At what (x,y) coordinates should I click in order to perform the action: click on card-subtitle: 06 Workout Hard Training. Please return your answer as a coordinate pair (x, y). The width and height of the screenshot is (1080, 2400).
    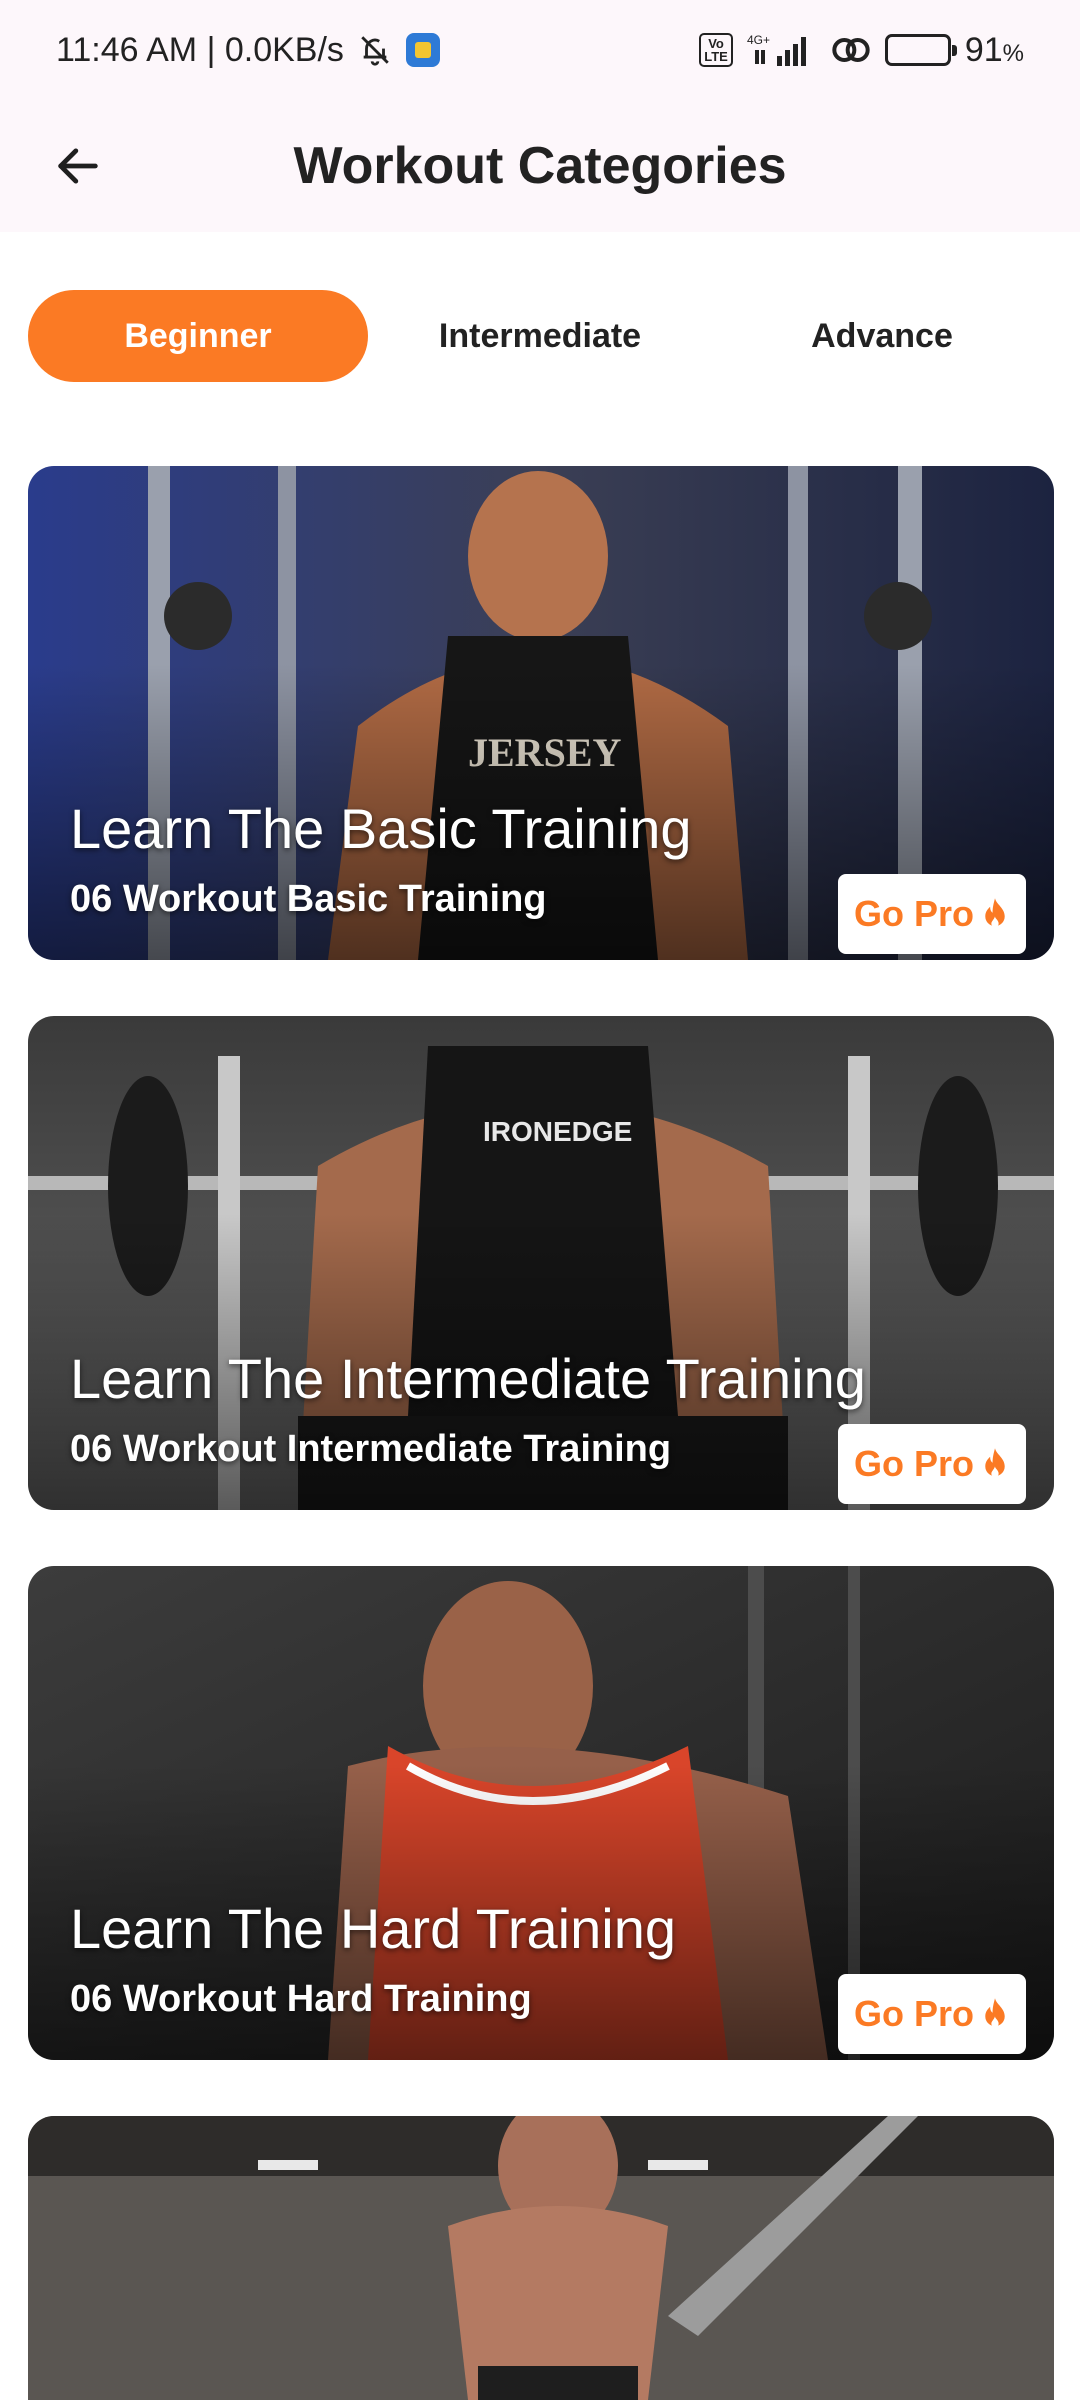
    Looking at the image, I should click on (301, 1999).